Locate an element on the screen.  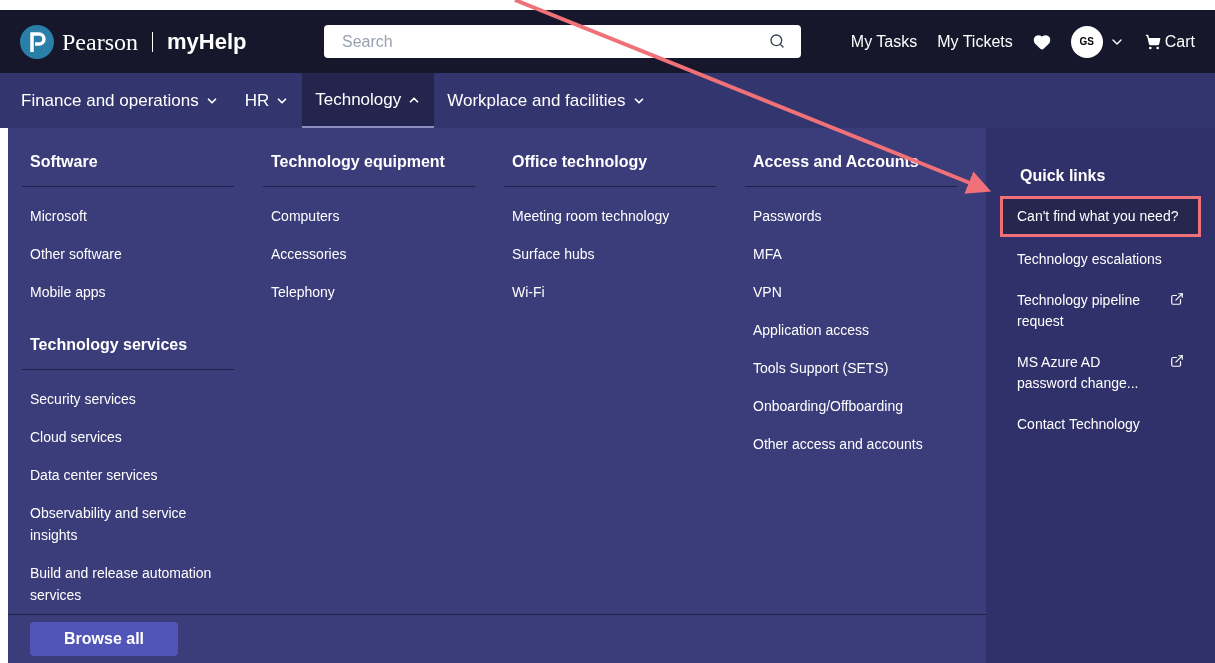
menu-link: Application access is located at coordinates (847, 330).